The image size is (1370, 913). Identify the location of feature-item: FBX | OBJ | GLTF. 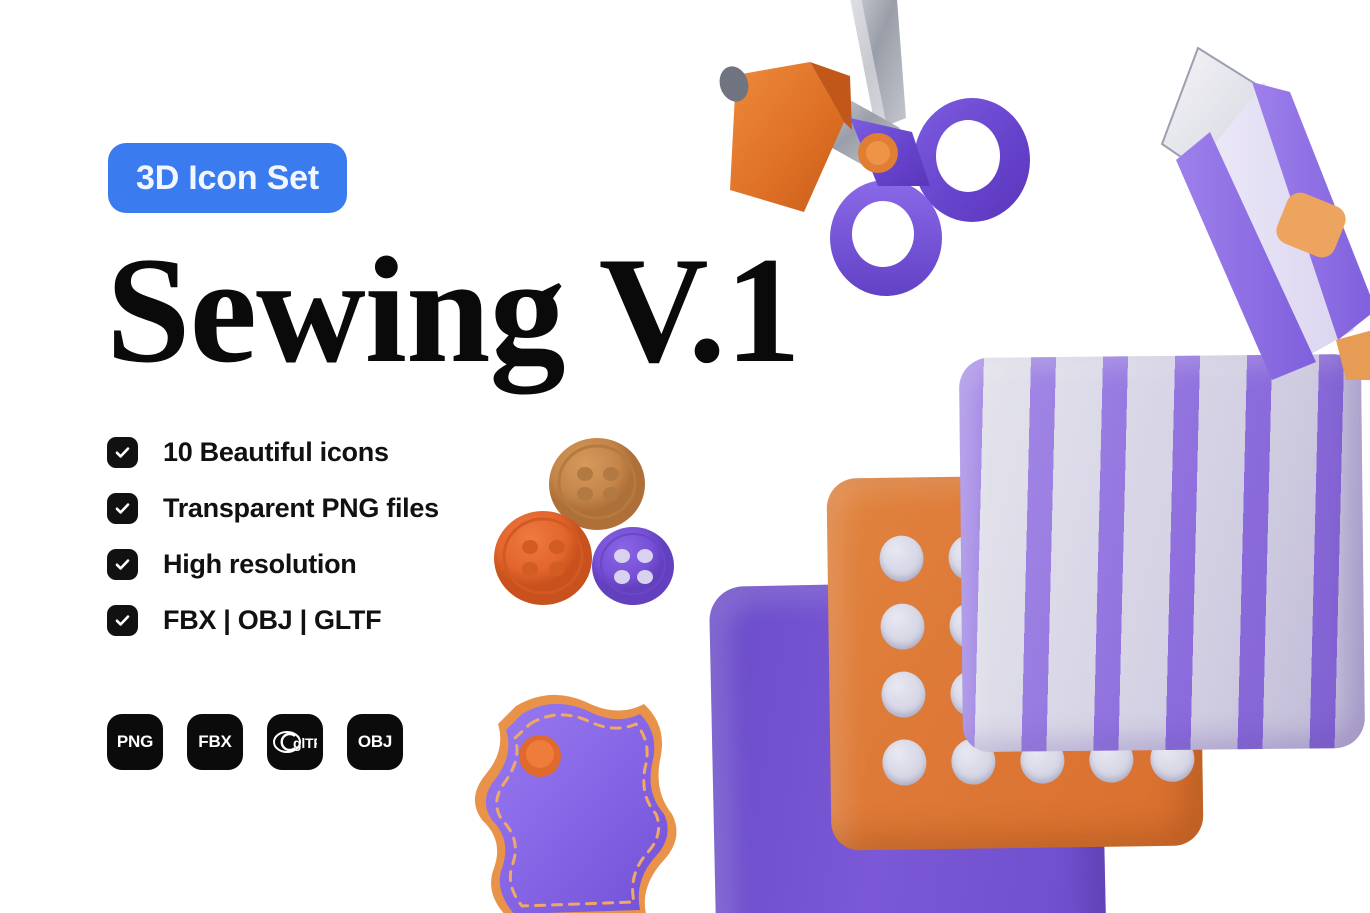
(273, 620).